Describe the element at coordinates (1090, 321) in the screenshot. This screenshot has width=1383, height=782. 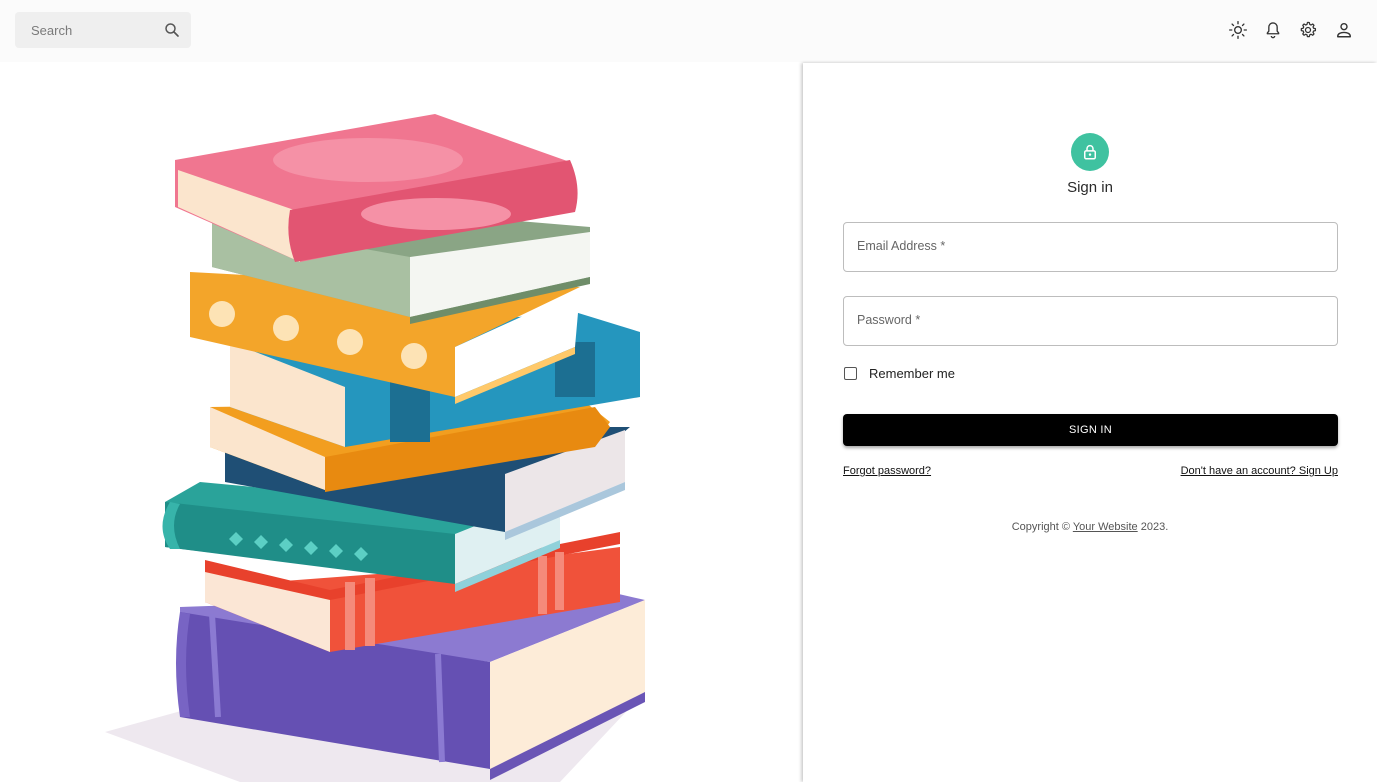
I see `password-field: Password *` at that location.